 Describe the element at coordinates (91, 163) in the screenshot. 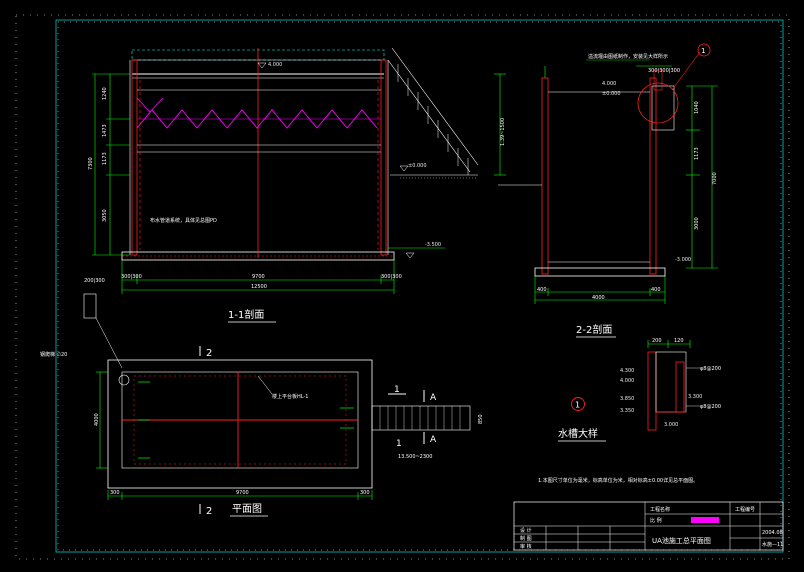

I see `dim-left-total: 7300` at that location.